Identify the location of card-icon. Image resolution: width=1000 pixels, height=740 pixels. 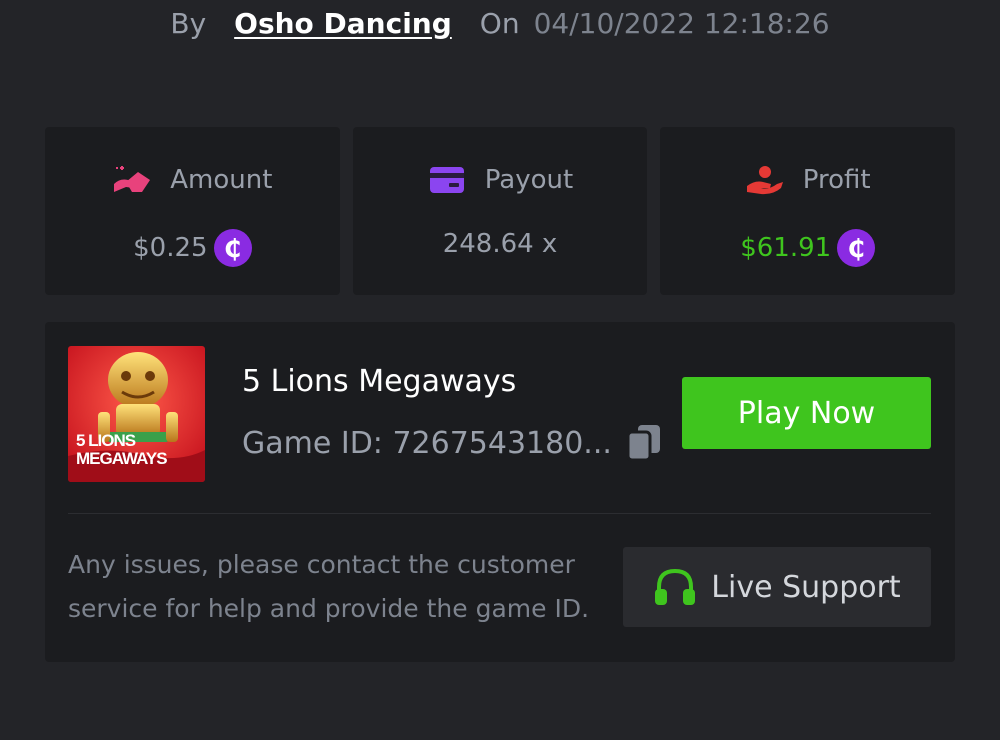
(447, 180).